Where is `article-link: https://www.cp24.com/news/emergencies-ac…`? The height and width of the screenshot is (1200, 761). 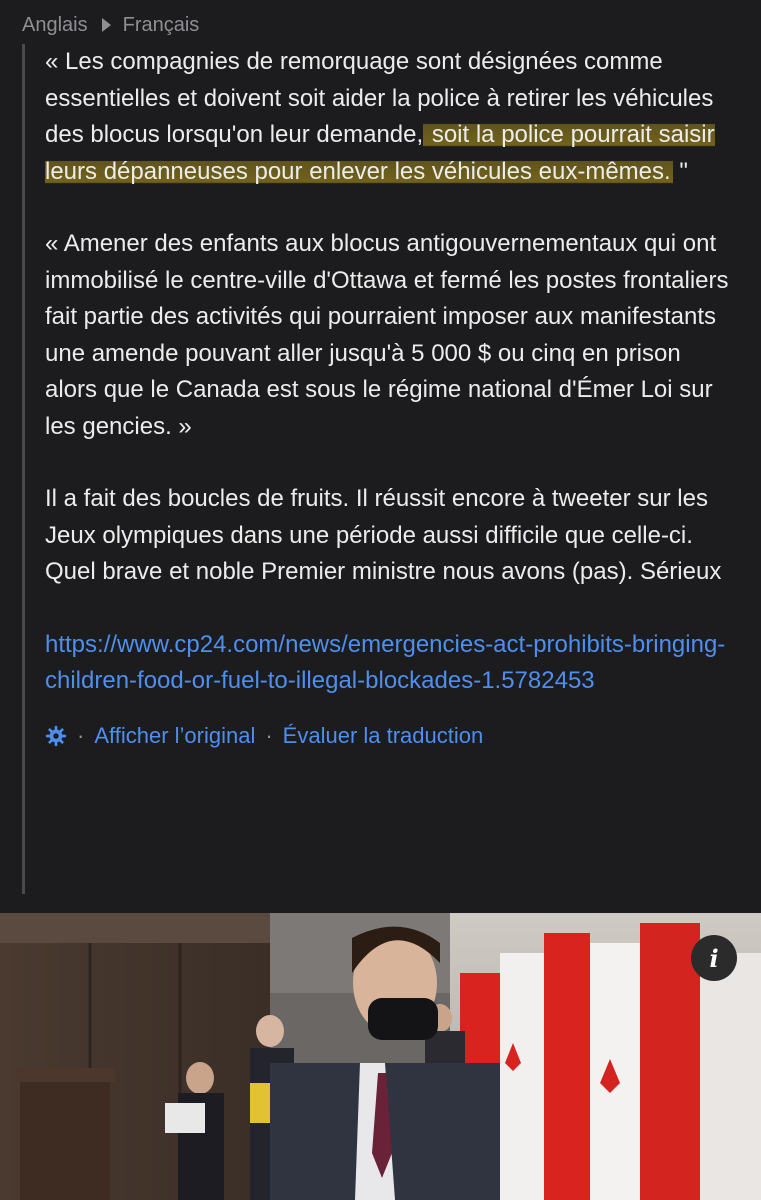 article-link: https://www.cp24.com/news/emergencies-ac… is located at coordinates (391, 663).